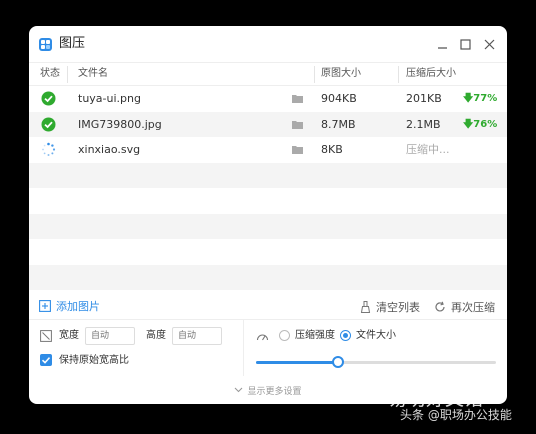 This screenshot has height=434, width=536. I want to click on original-size: 8.7MB, so click(338, 124).